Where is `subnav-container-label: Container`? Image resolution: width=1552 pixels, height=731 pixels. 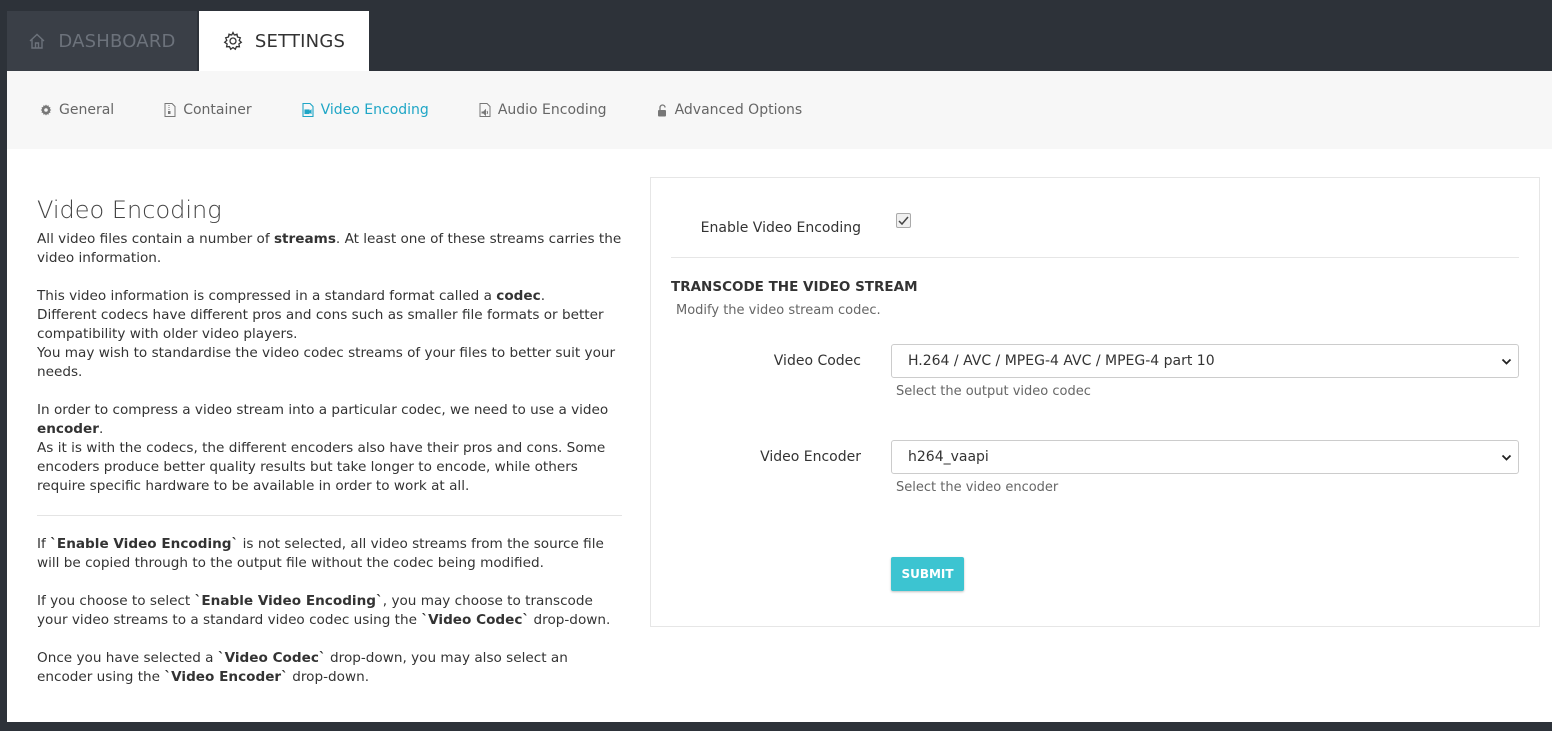
subnav-container-label: Container is located at coordinates (217, 110).